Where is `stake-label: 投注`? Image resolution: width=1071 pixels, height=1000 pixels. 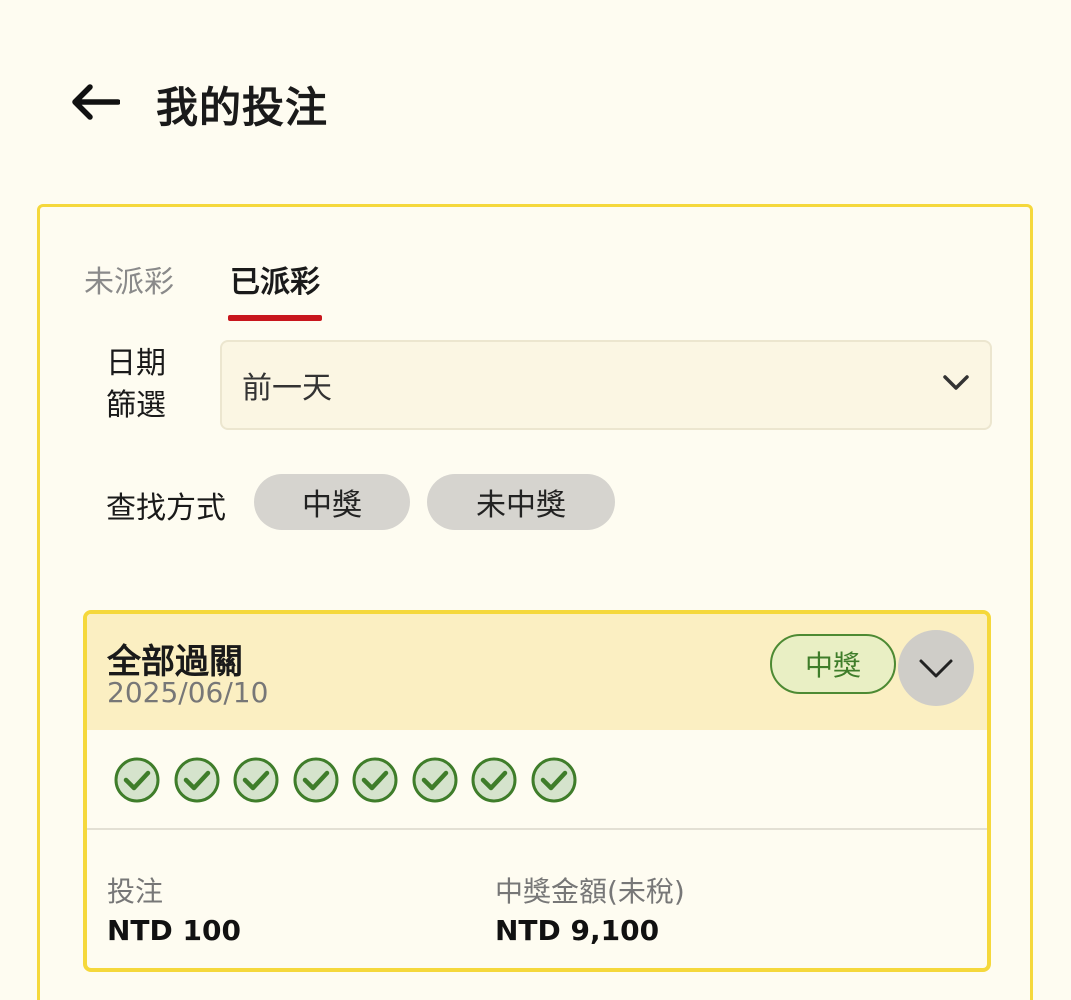 stake-label: 投注 is located at coordinates (135, 891).